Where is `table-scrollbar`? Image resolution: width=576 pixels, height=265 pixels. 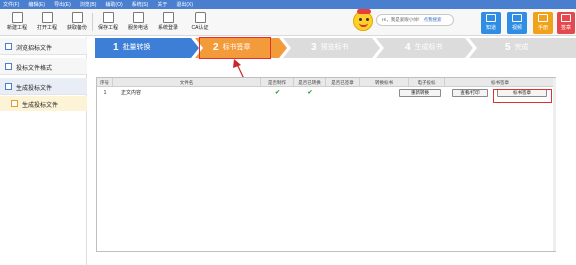 table-scrollbar is located at coordinates (554, 164).